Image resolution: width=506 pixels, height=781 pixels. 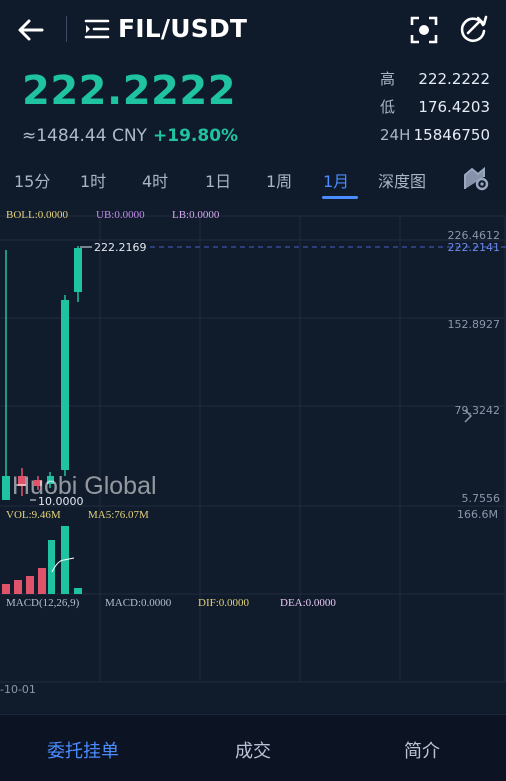 What do you see at coordinates (37, 215) in the screenshot?
I see `boll-label: BOLL:0.0000` at bounding box center [37, 215].